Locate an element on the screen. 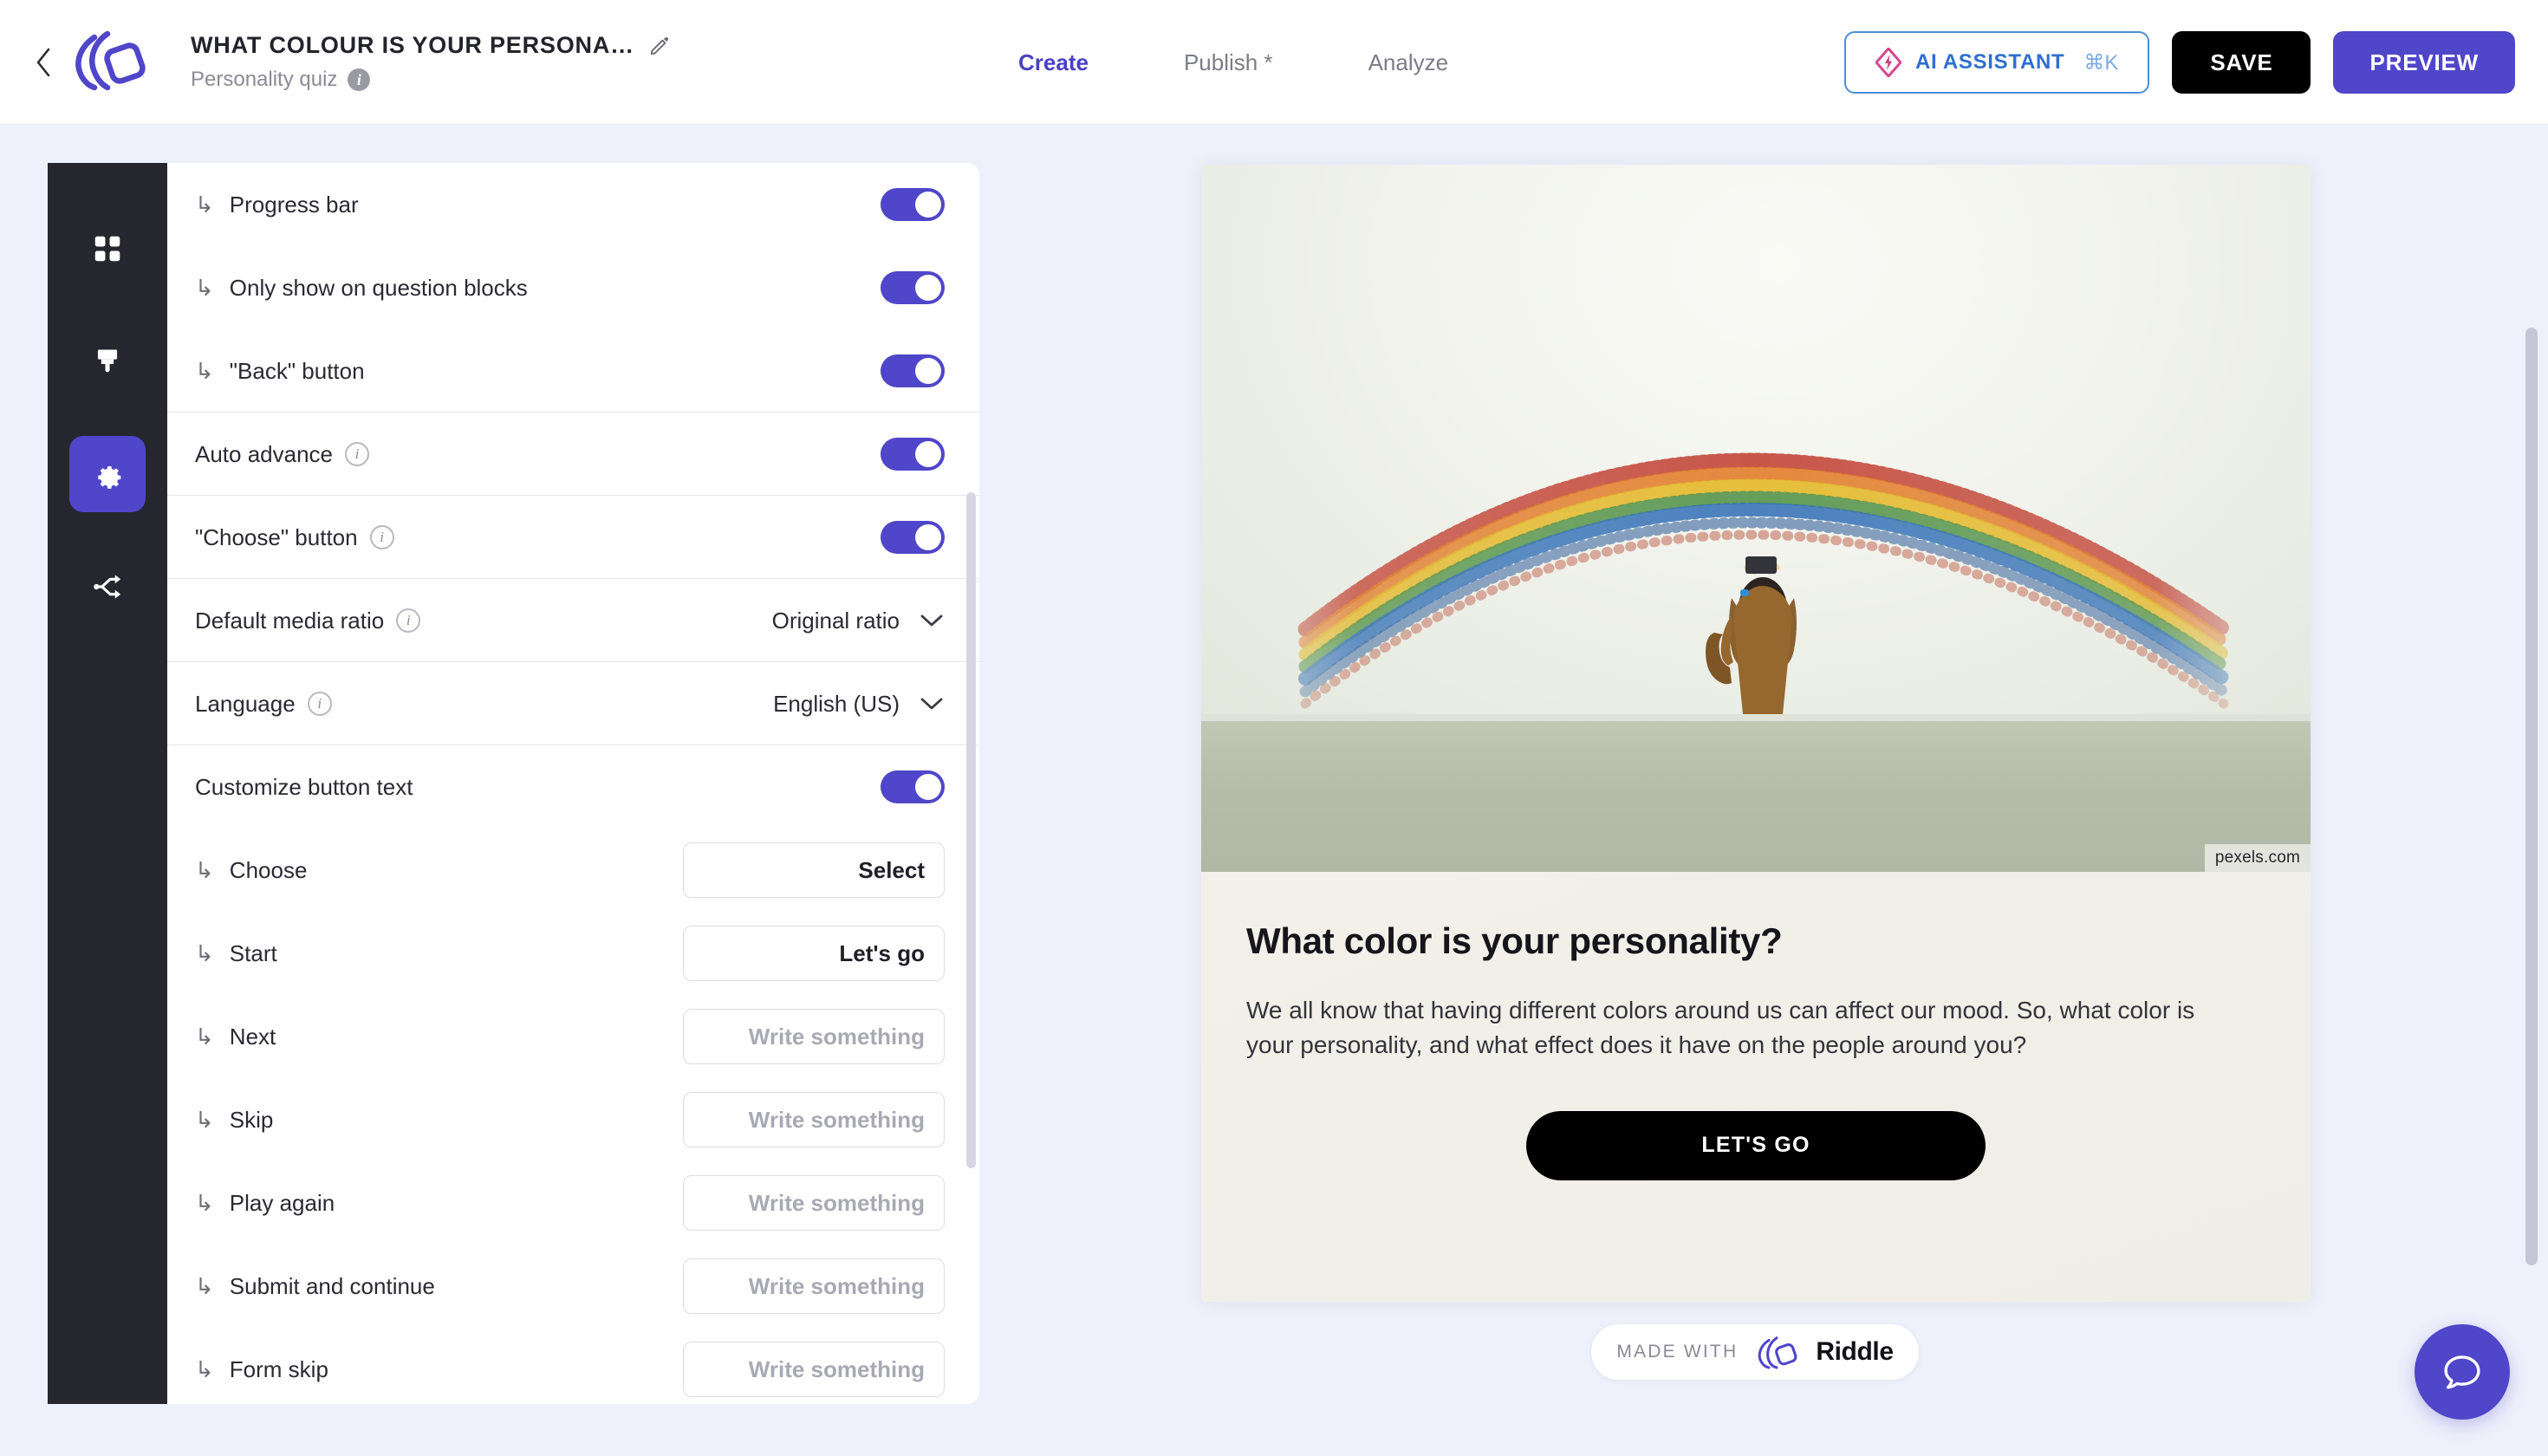  sidebar-item-logic is located at coordinates (107, 587).